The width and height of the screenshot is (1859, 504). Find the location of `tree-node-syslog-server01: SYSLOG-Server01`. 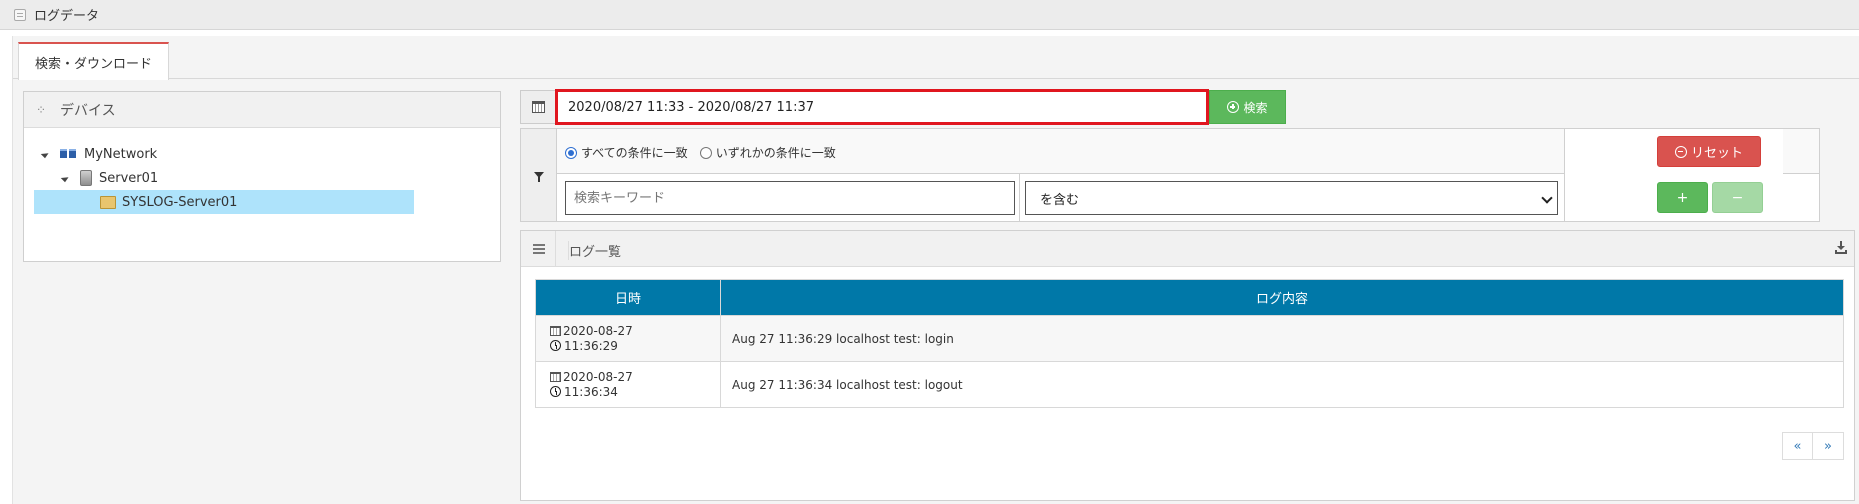

tree-node-syslog-server01: SYSLOG-Server01 is located at coordinates (224, 202).